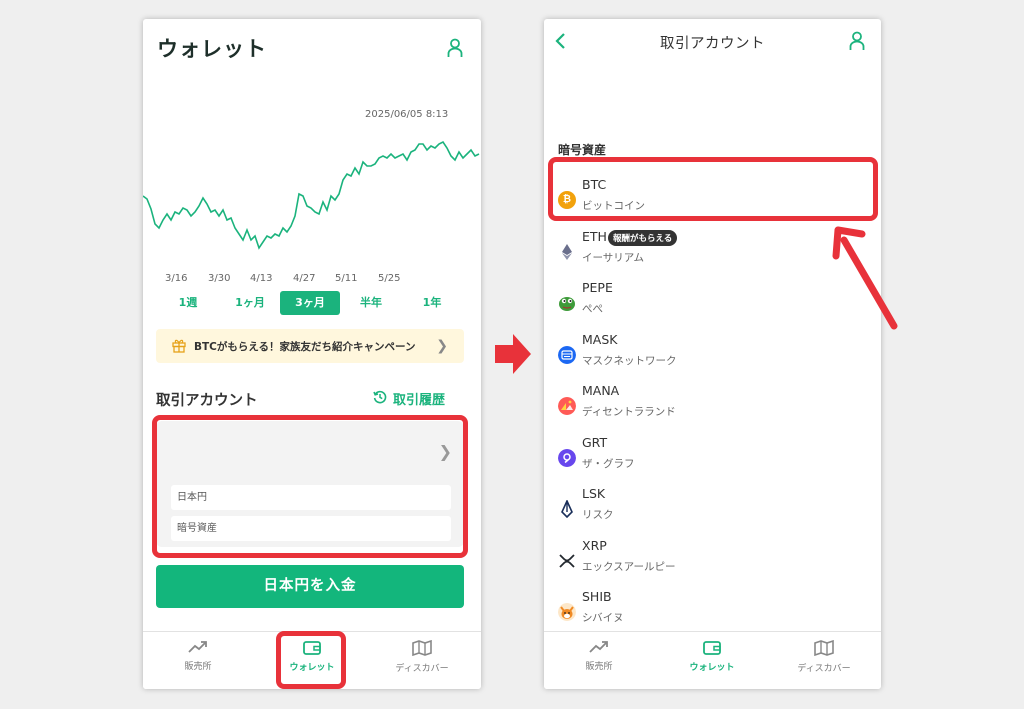 The height and width of the screenshot is (709, 1024). I want to click on ethereum-icon, so click(567, 252).